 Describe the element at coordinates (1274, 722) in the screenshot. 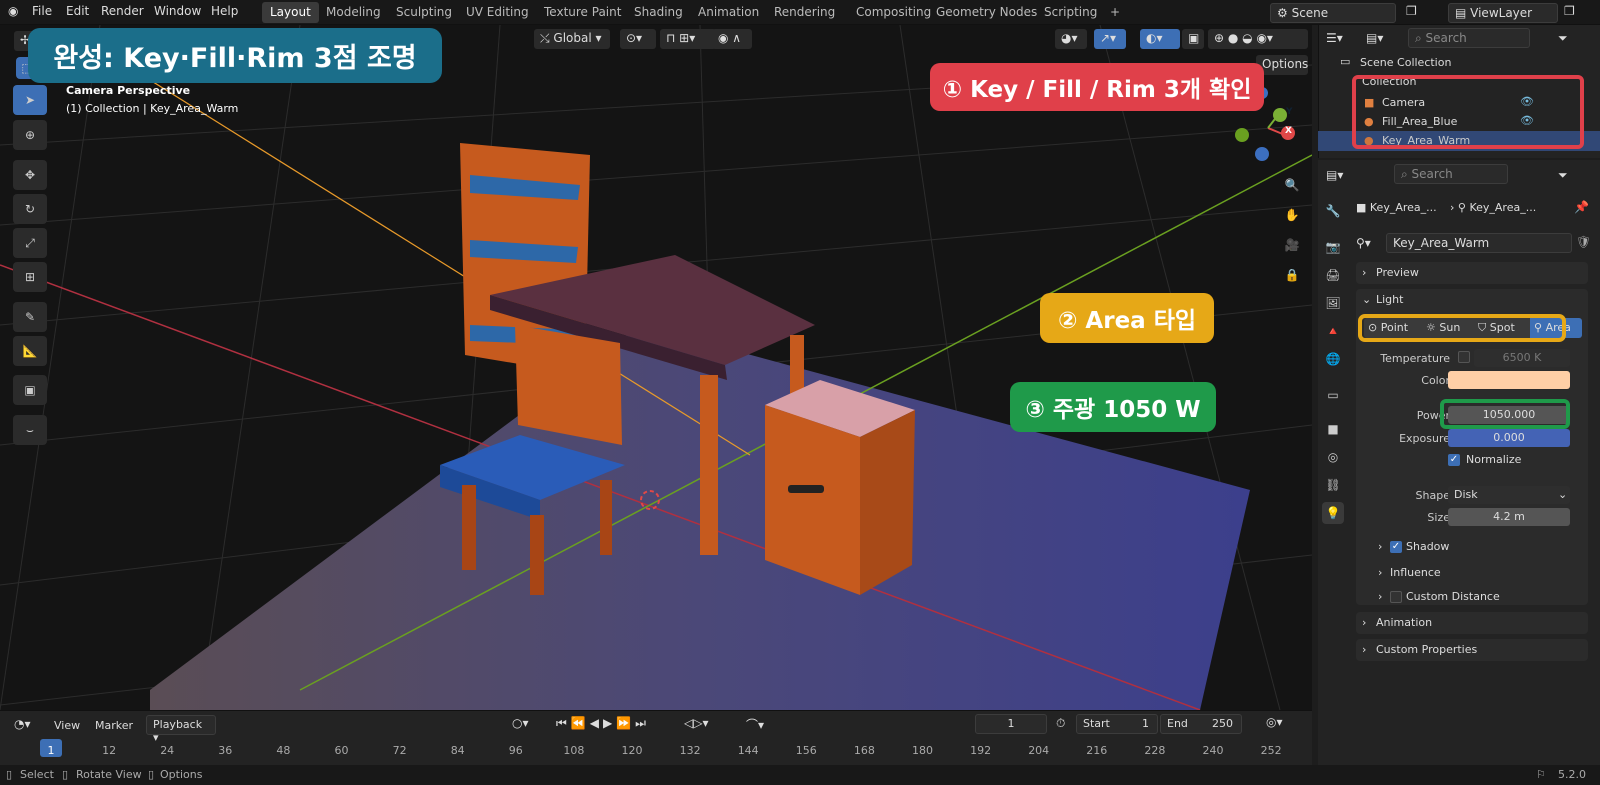

I see `timeline-overlay-icon: ◎▾` at that location.